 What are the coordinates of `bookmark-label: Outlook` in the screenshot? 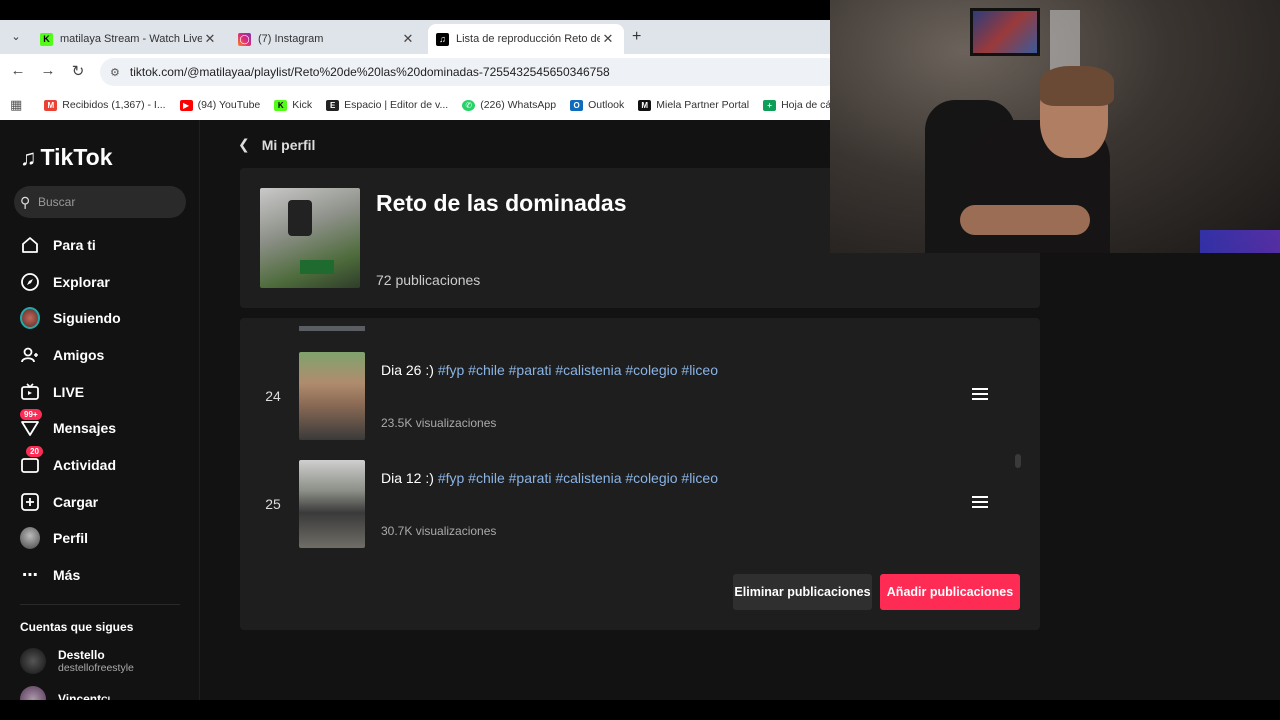 It's located at (606, 105).